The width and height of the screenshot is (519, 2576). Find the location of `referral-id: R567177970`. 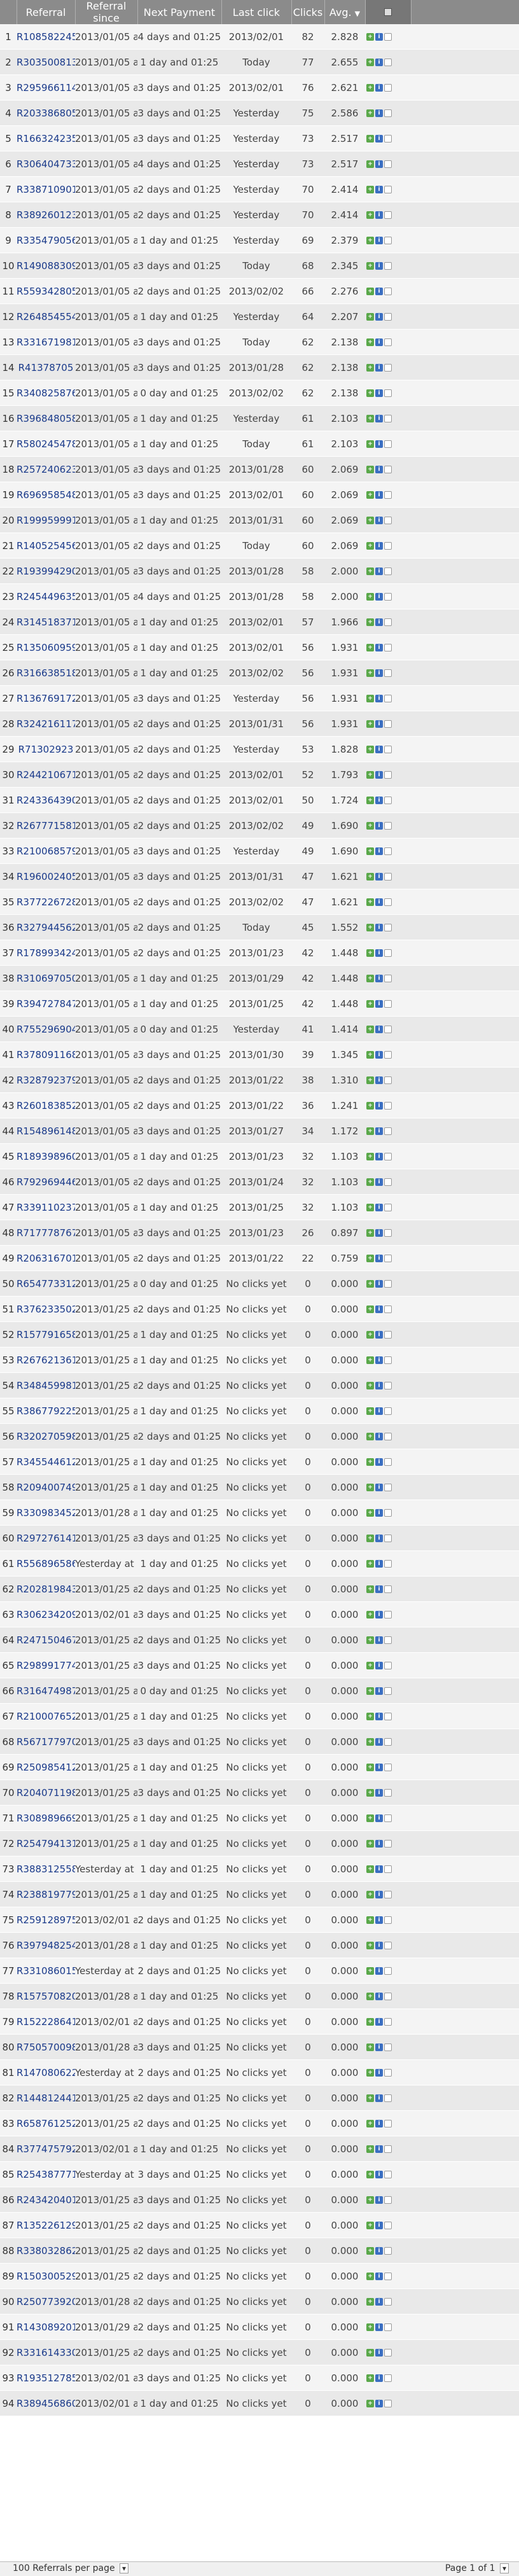

referral-id: R567177970 is located at coordinates (46, 1742).